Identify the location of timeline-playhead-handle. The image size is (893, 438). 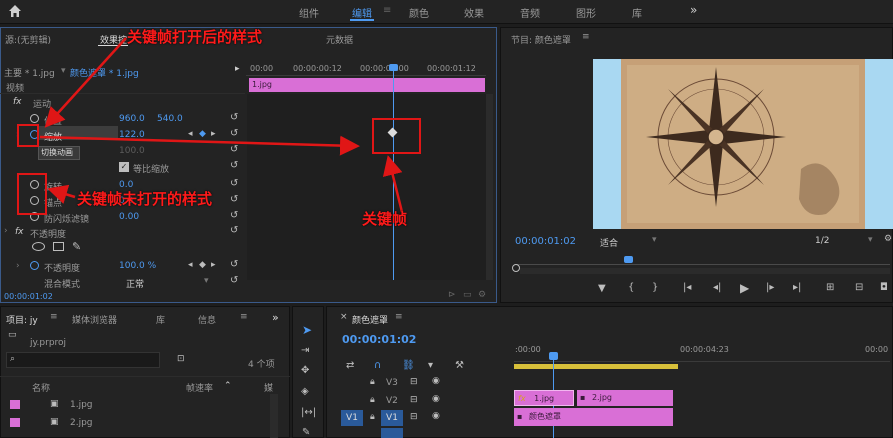
(553, 356).